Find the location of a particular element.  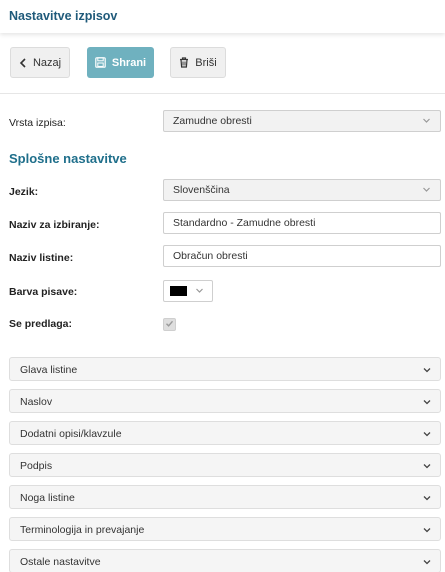

accordion-item-label: Terminologija in prevajanje is located at coordinates (82, 530).